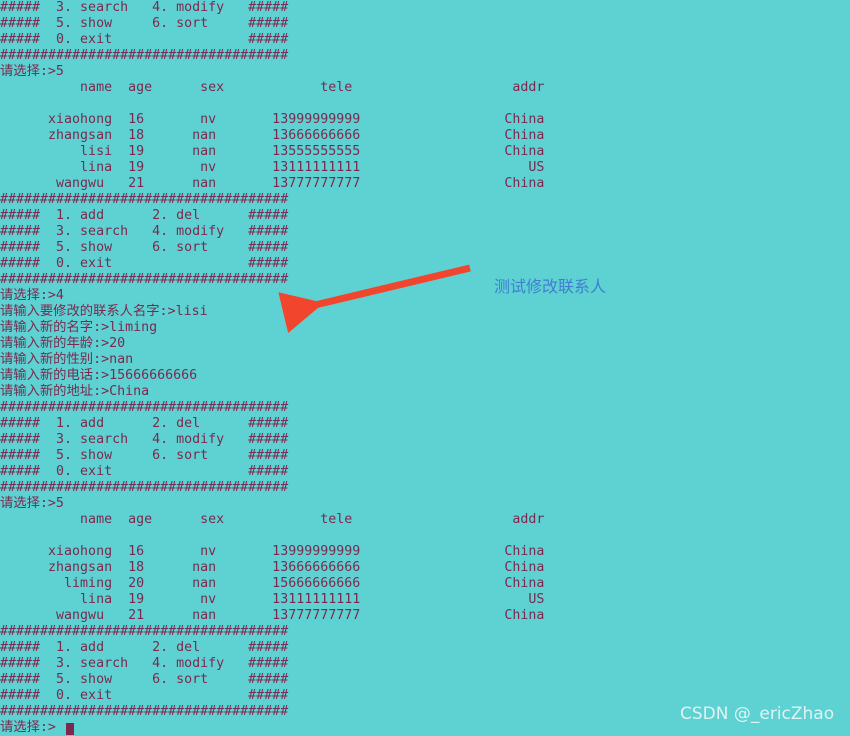 This screenshot has width=850, height=736. What do you see at coordinates (757, 714) in the screenshot?
I see `watermark-label: CSDN @_ericZhao` at bounding box center [757, 714].